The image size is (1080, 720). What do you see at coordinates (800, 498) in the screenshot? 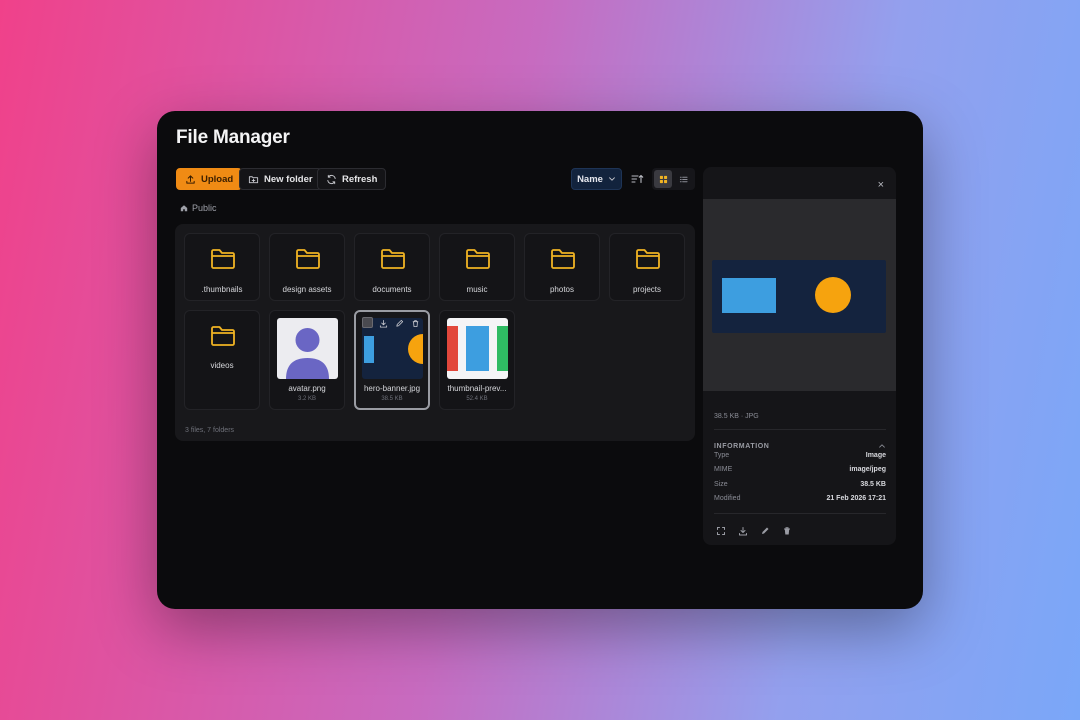
I see `info-row-modified: Modified 21 Feb 2026 17:21` at bounding box center [800, 498].